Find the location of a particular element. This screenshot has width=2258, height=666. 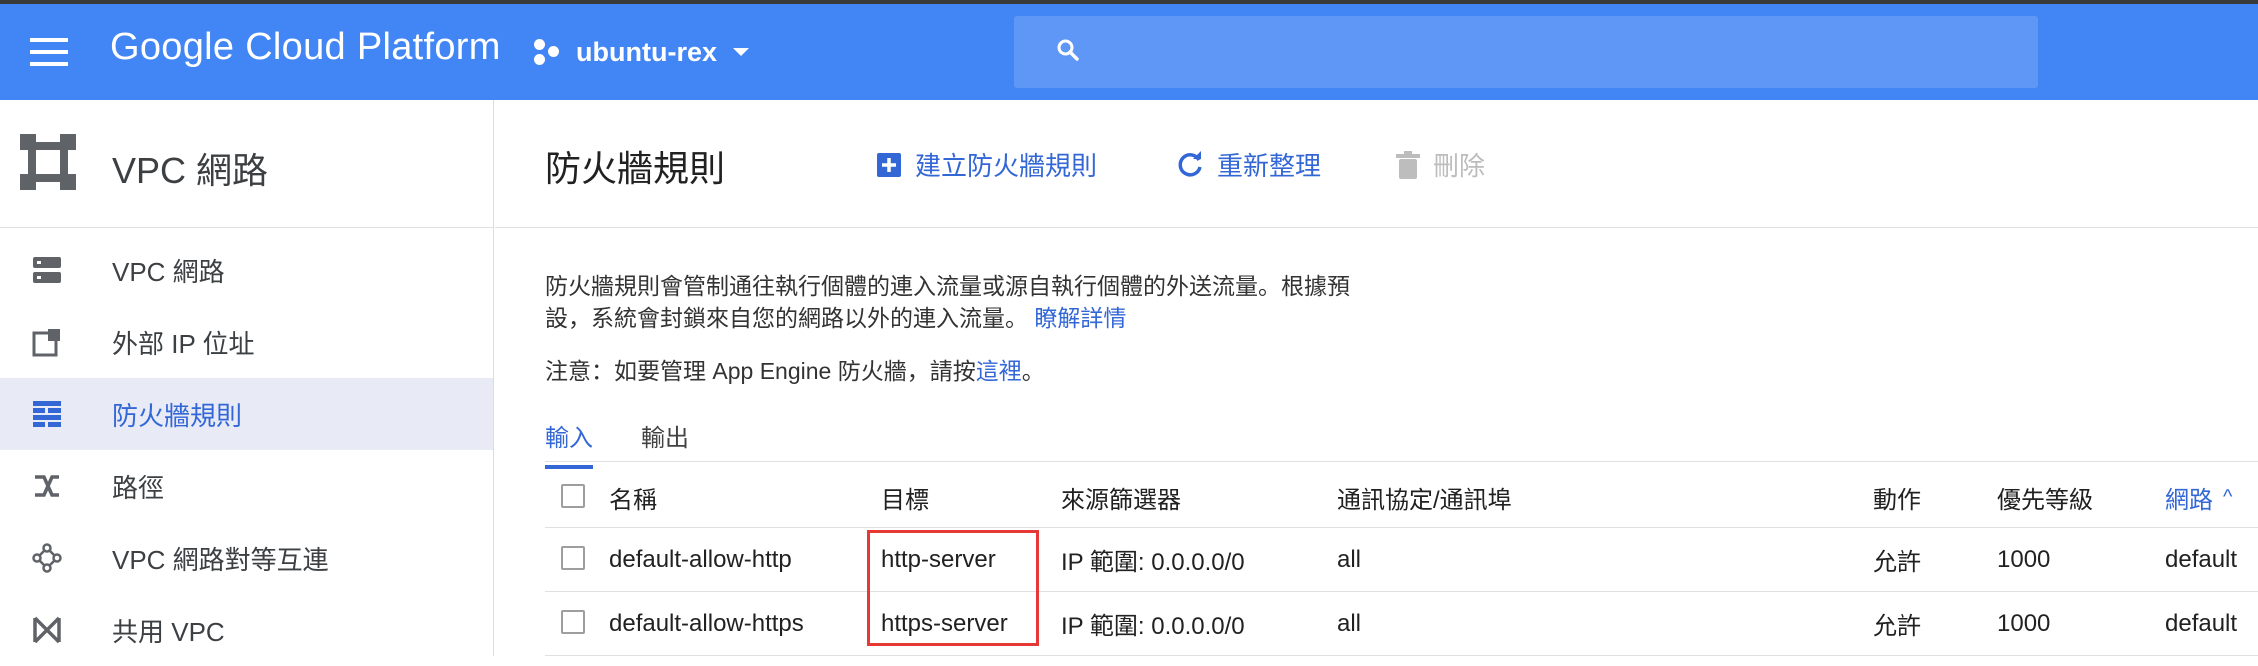

trash-icon is located at coordinates (1408, 164).